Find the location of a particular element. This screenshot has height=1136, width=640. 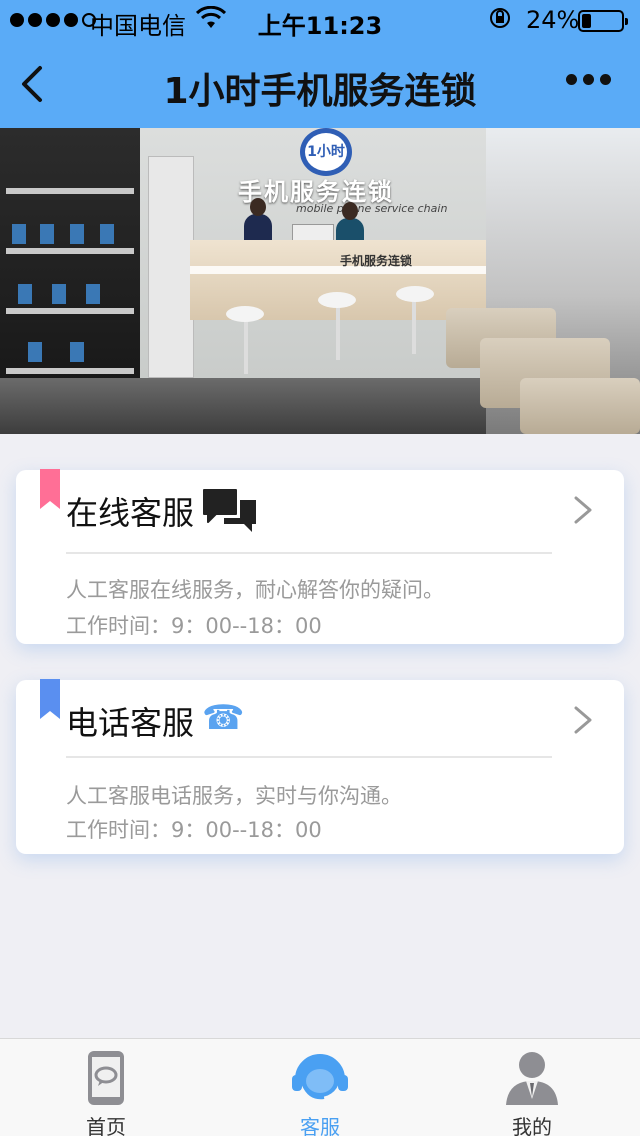

tab-bar: 首页 客服 我的 is located at coordinates (320, 1087).